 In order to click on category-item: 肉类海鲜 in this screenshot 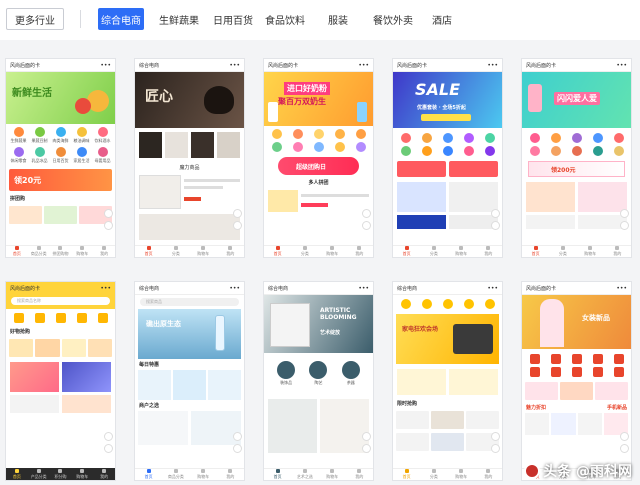, I will do `click(60, 135)`.